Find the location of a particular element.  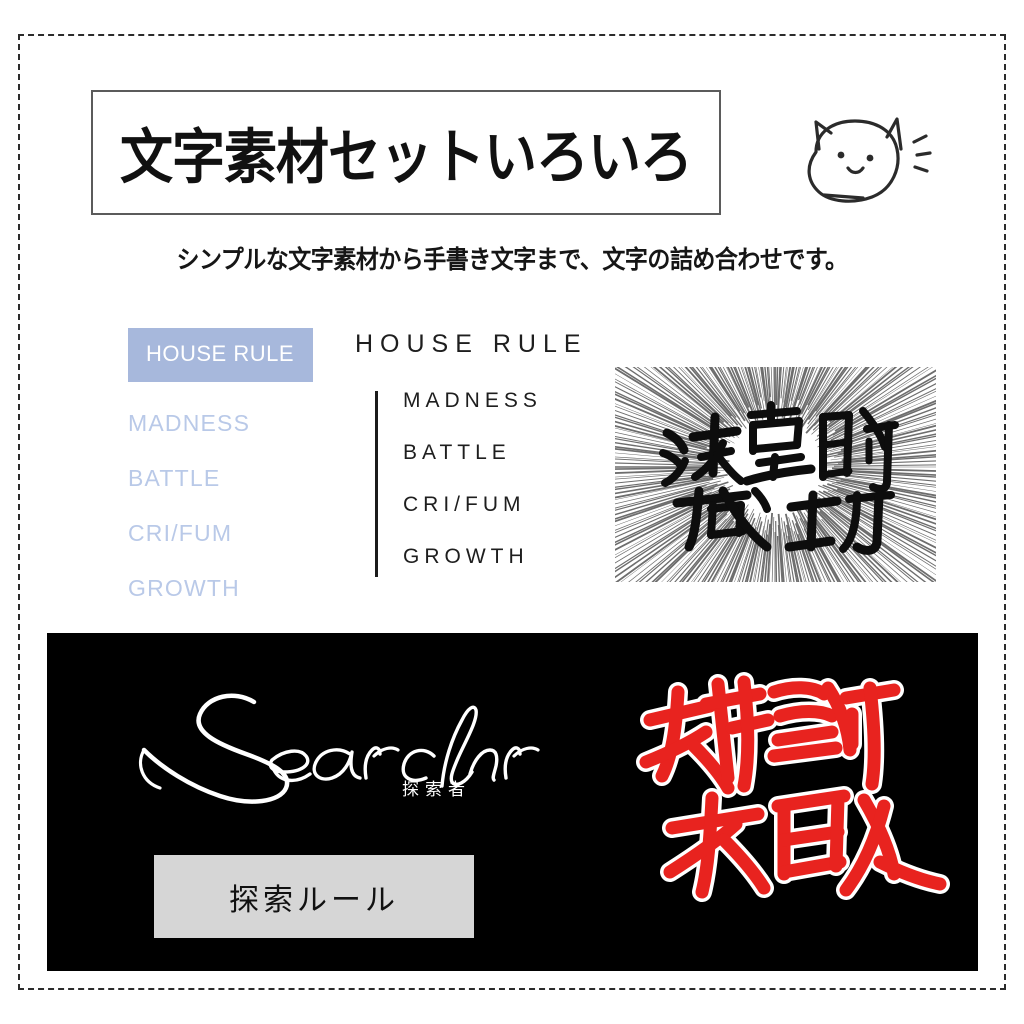

blue-list-item: MADNESS is located at coordinates (189, 423).